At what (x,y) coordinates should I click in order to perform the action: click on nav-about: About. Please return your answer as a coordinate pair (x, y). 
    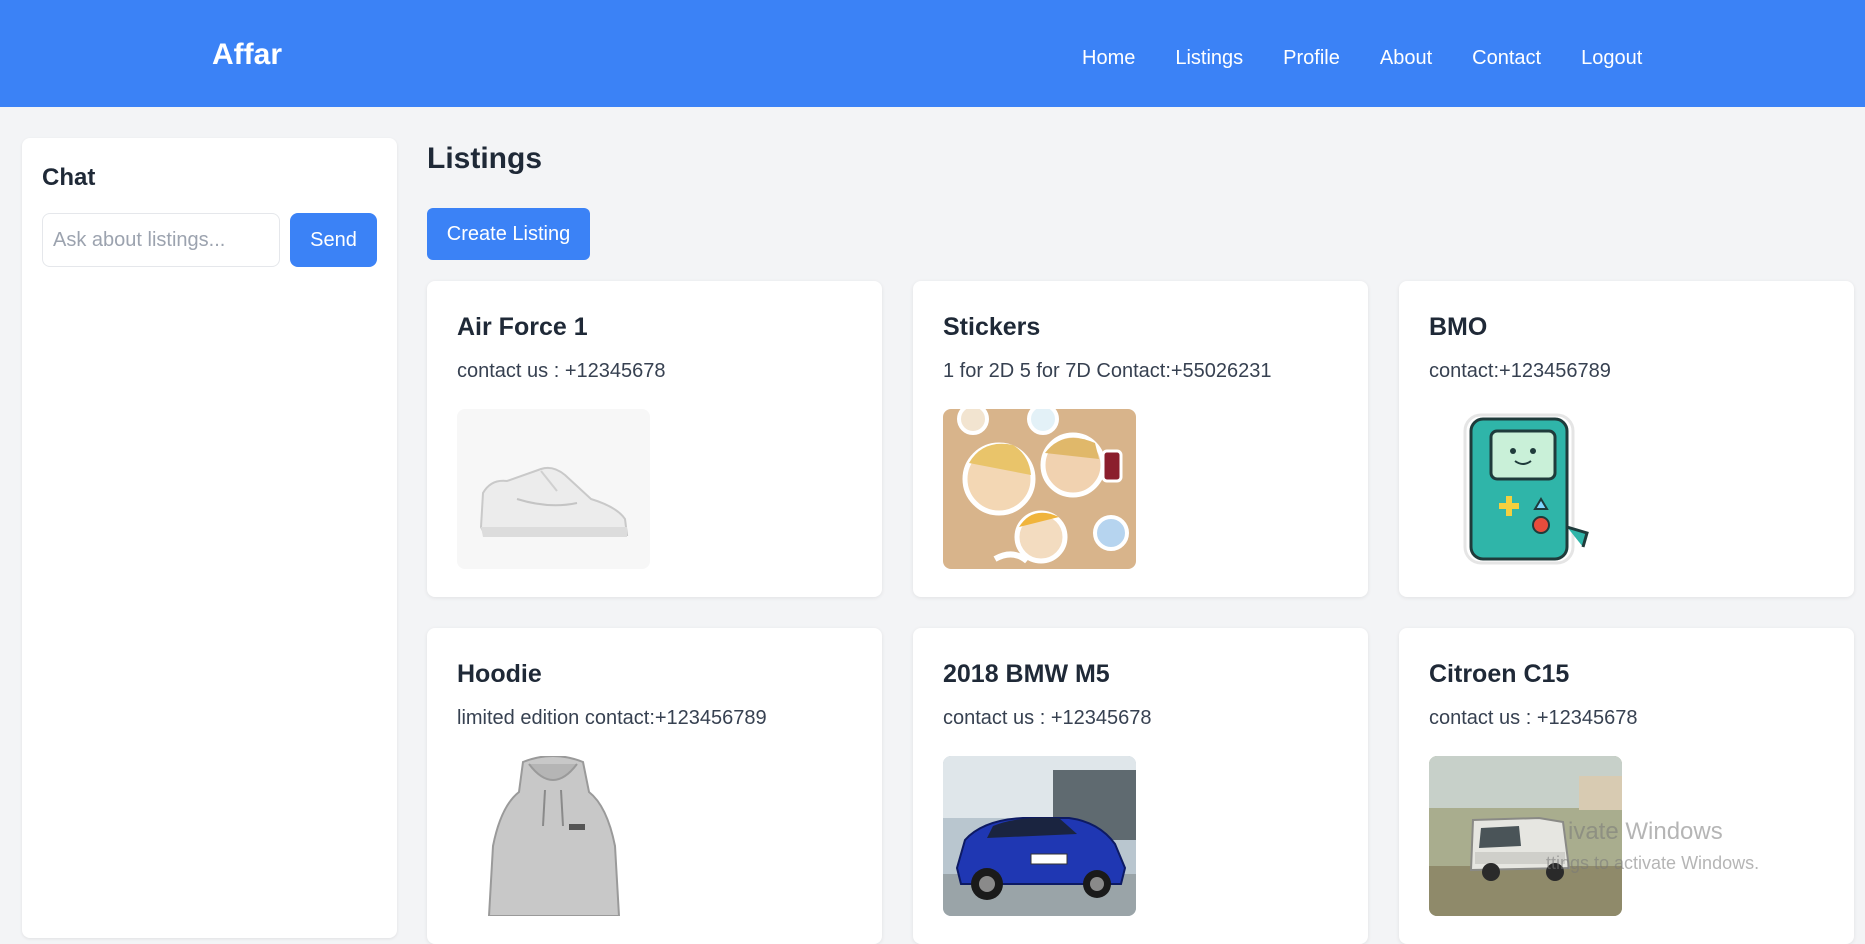
    Looking at the image, I should click on (1406, 58).